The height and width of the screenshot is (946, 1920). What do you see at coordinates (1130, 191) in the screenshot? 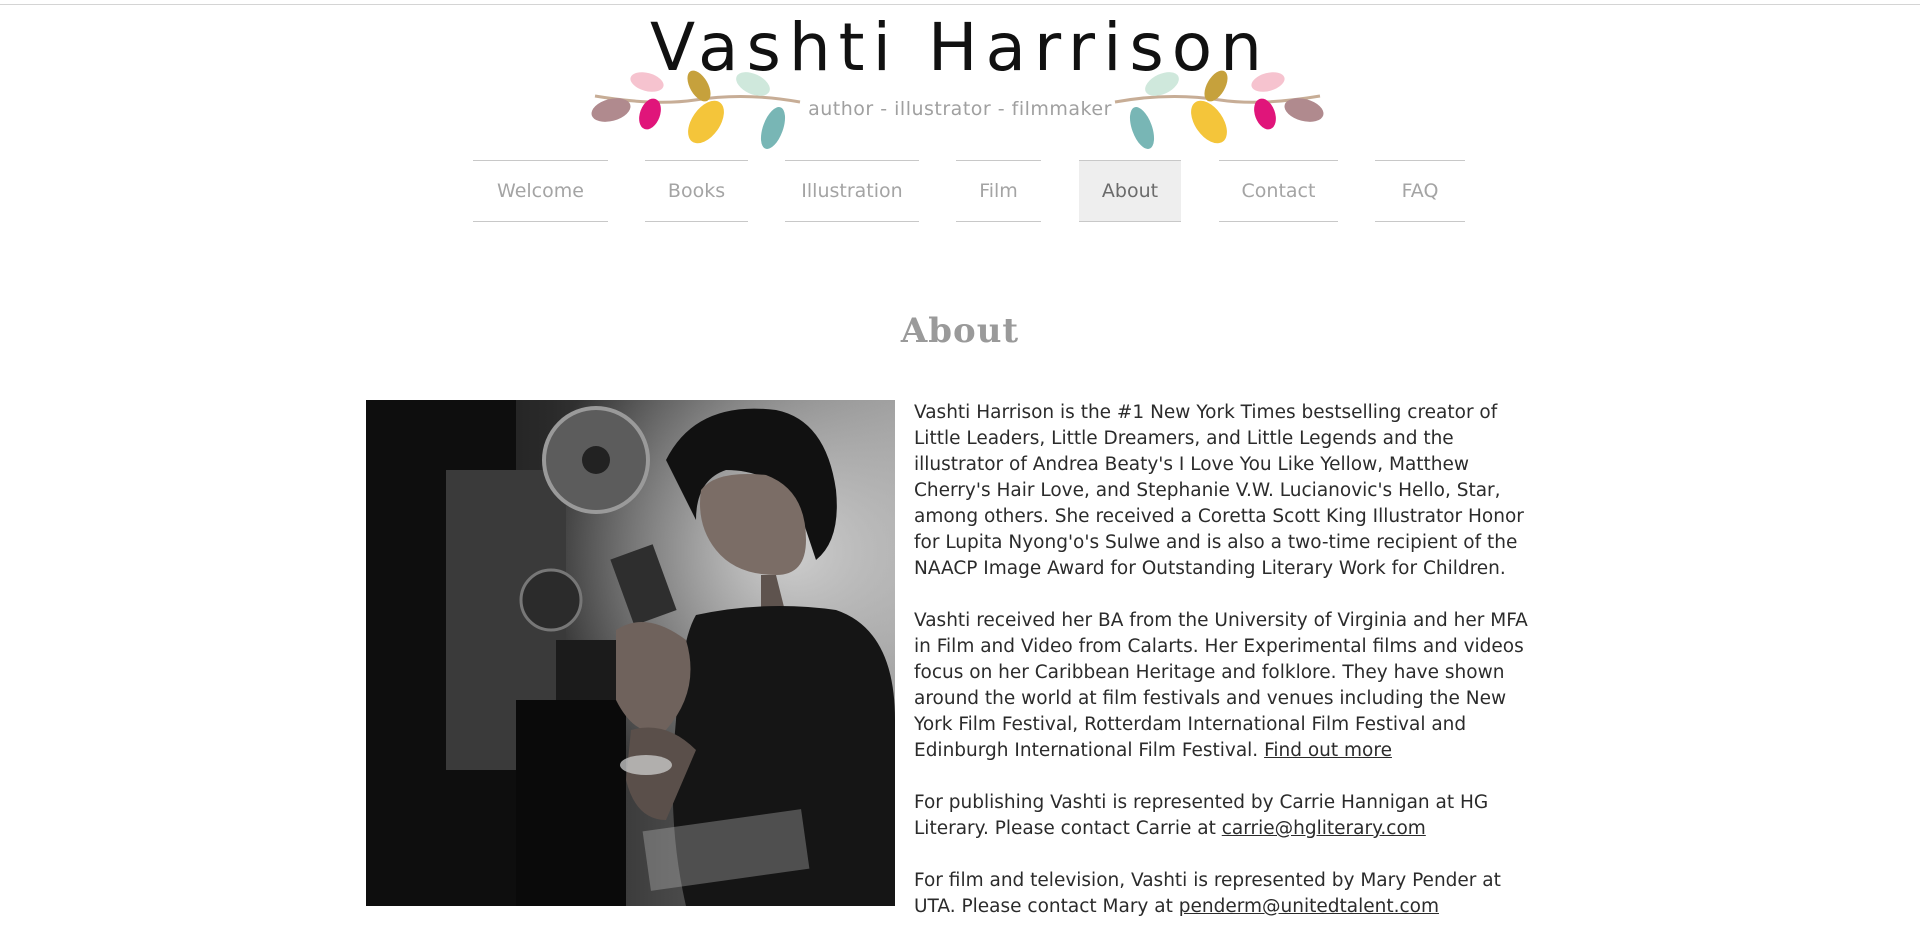
I see `nav-about: About` at bounding box center [1130, 191].